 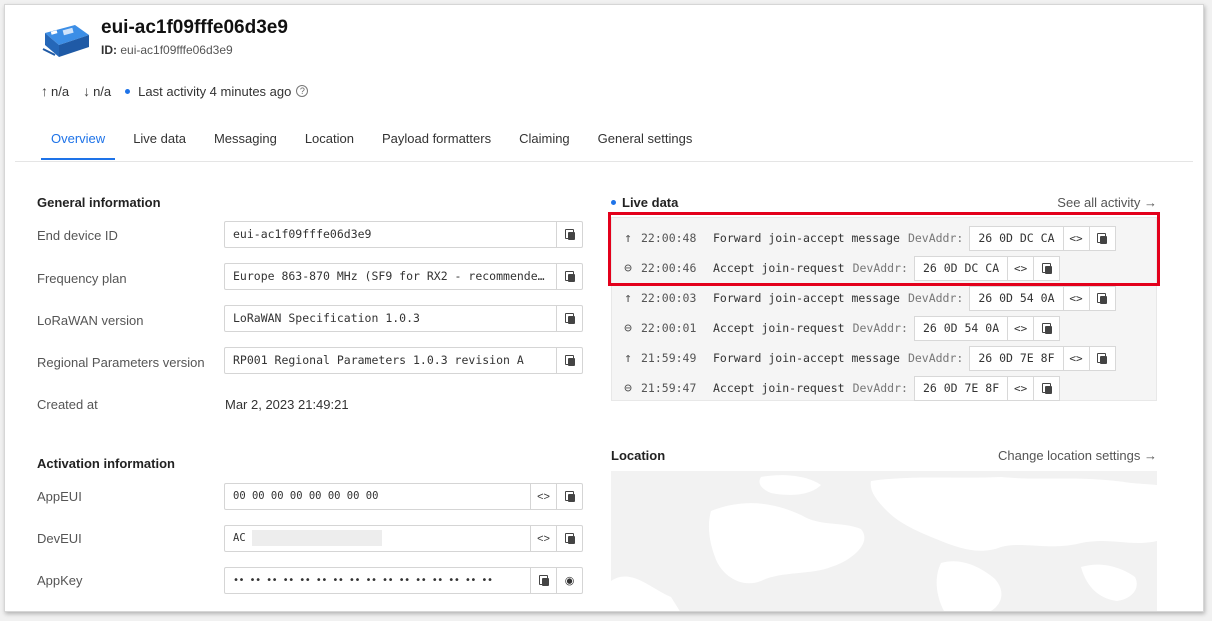 I want to click on uplink-count: n/a, so click(x=60, y=91).